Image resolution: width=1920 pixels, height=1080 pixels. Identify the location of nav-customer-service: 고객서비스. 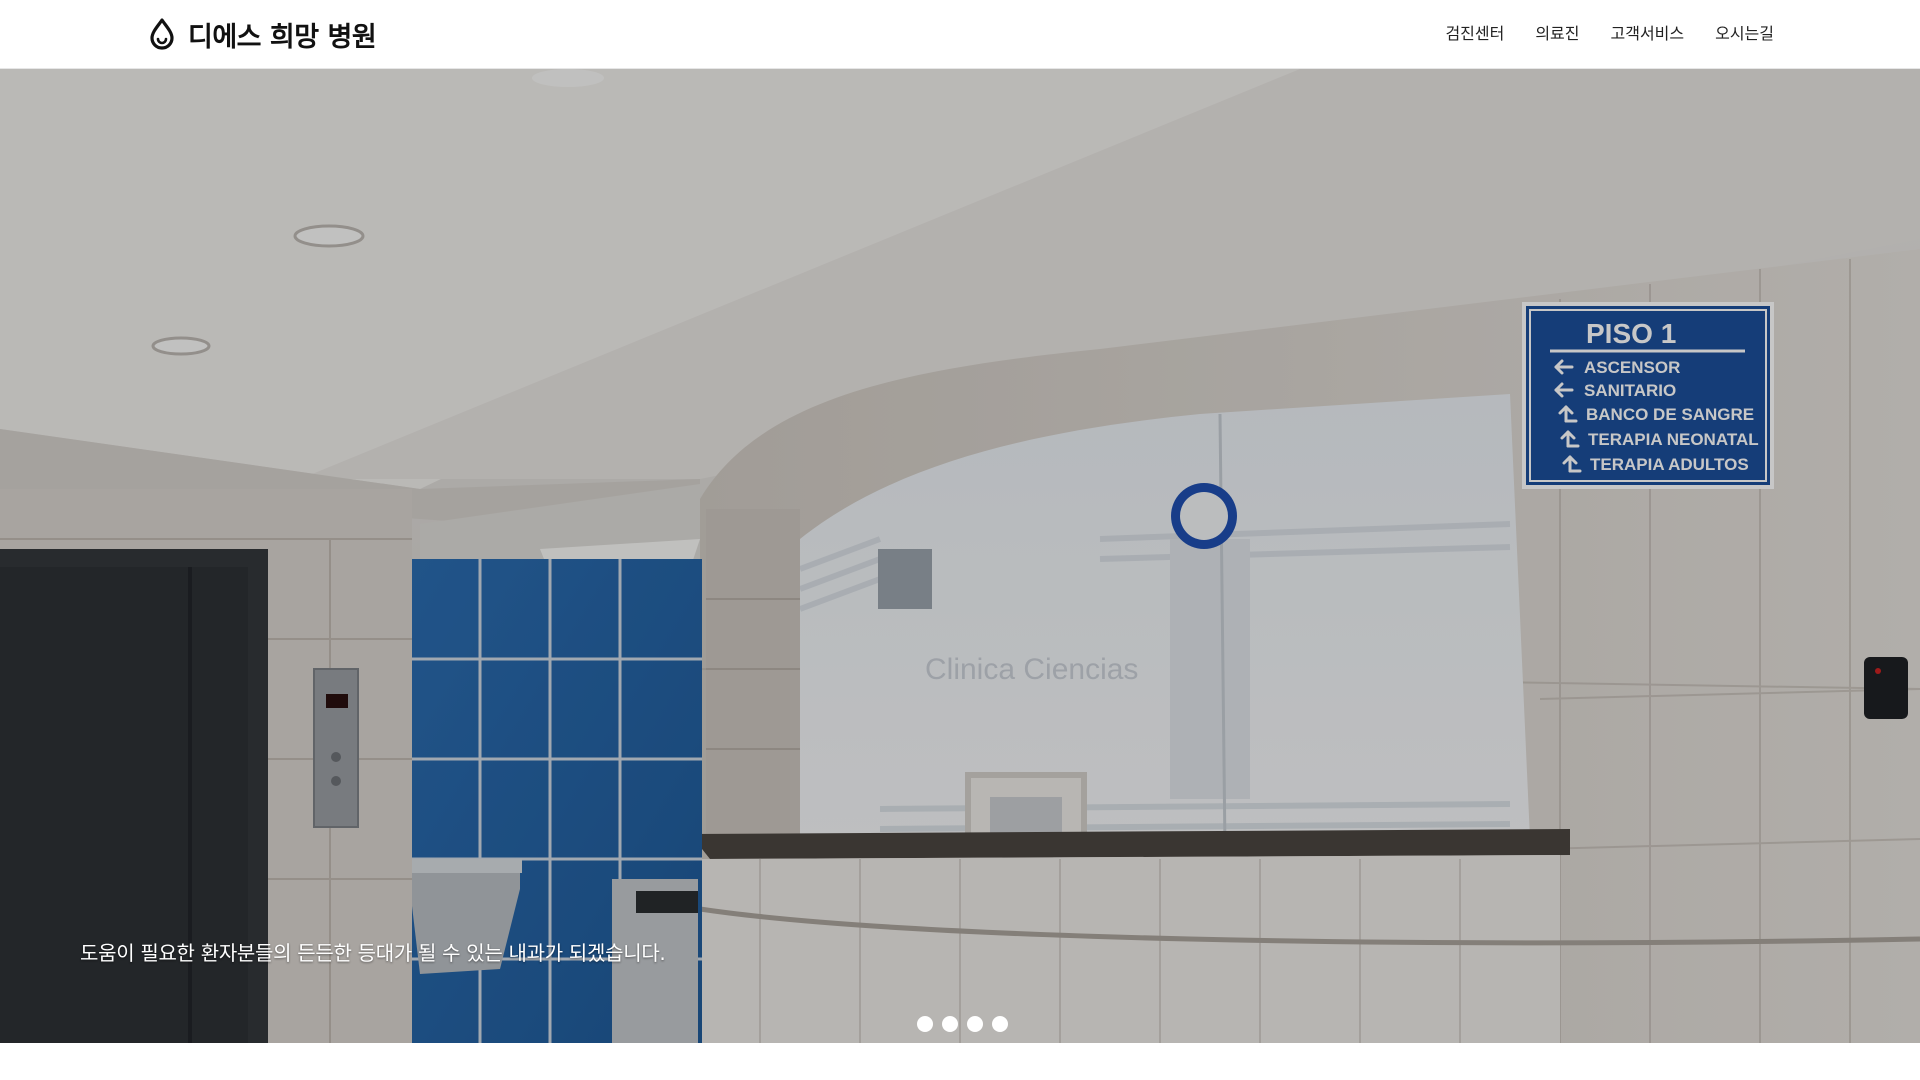
(1648, 34).